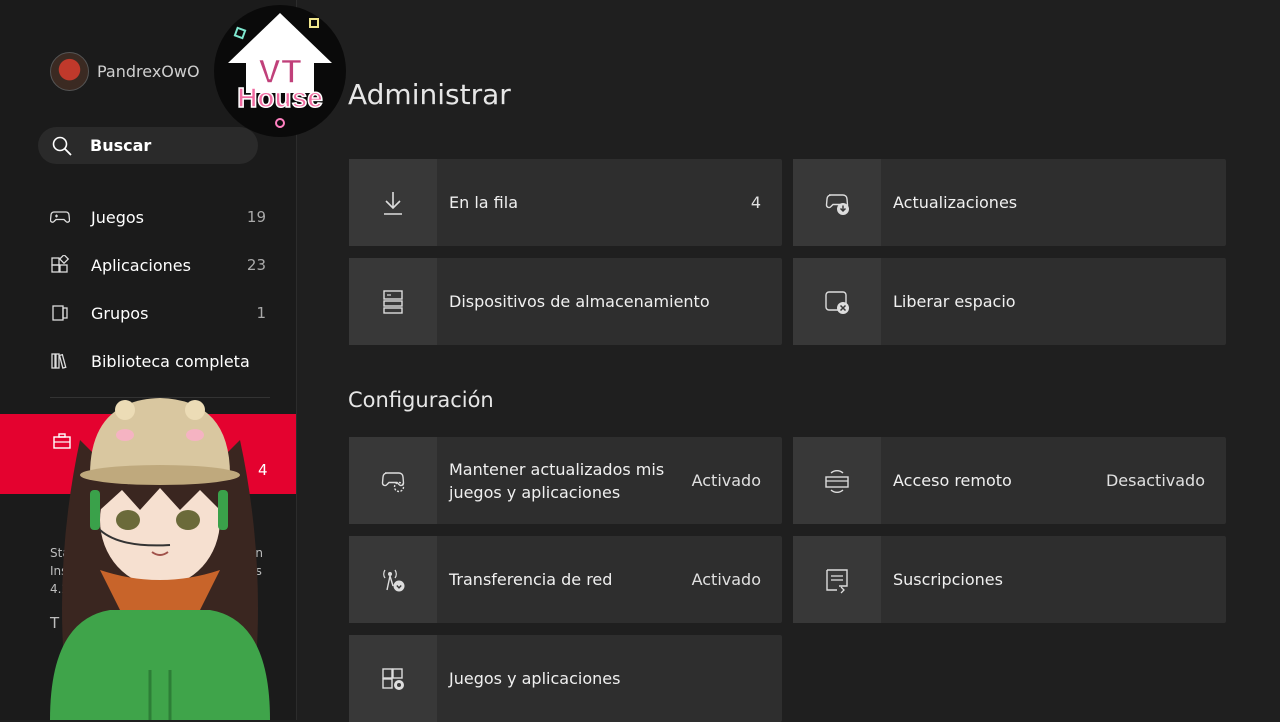  What do you see at coordinates (160, 217) in the screenshot?
I see `sidebar-item-games: Juegos 19` at bounding box center [160, 217].